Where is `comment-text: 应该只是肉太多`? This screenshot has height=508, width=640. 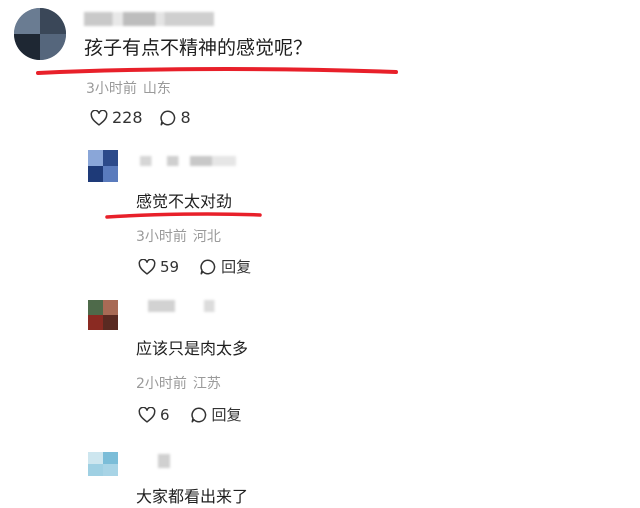
comment-text: 应该只是肉太多 is located at coordinates (192, 348).